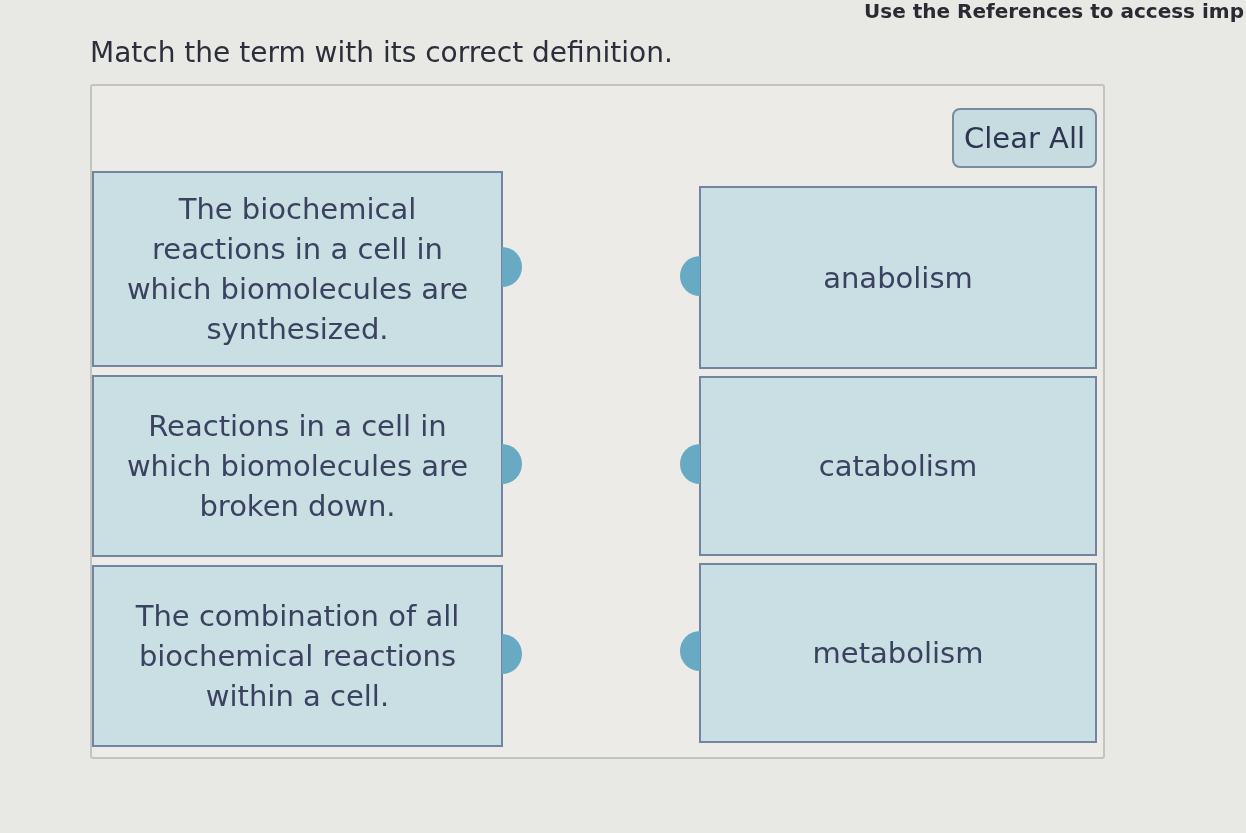  What do you see at coordinates (1054, 11) in the screenshot?
I see `references-note: Use the References to access imp` at bounding box center [1054, 11].